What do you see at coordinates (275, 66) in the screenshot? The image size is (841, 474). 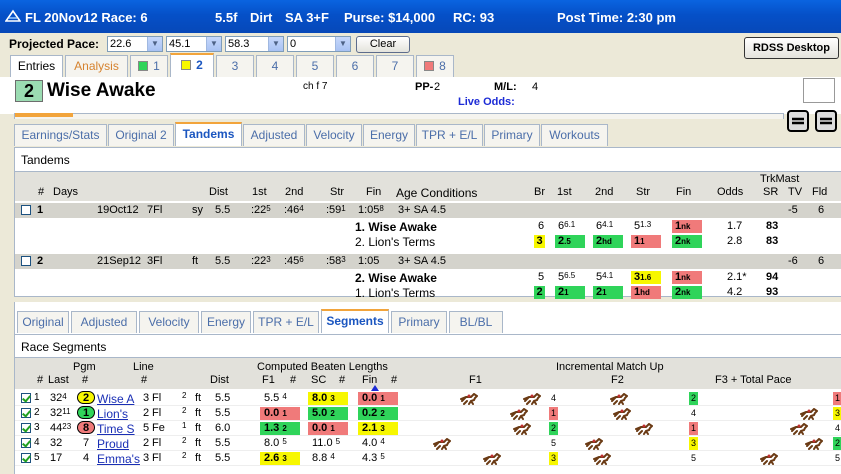 I see `tab-horse-4: 4` at bounding box center [275, 66].